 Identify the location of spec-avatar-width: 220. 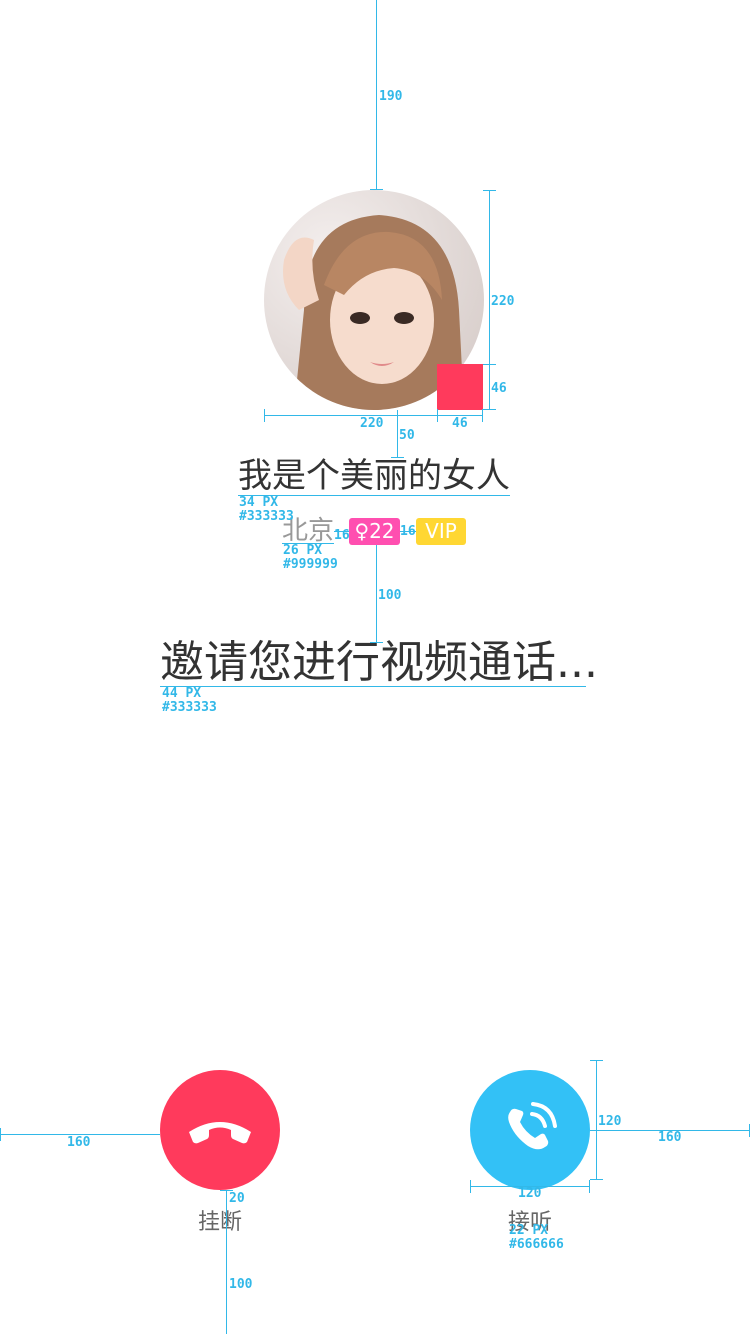
(372, 423).